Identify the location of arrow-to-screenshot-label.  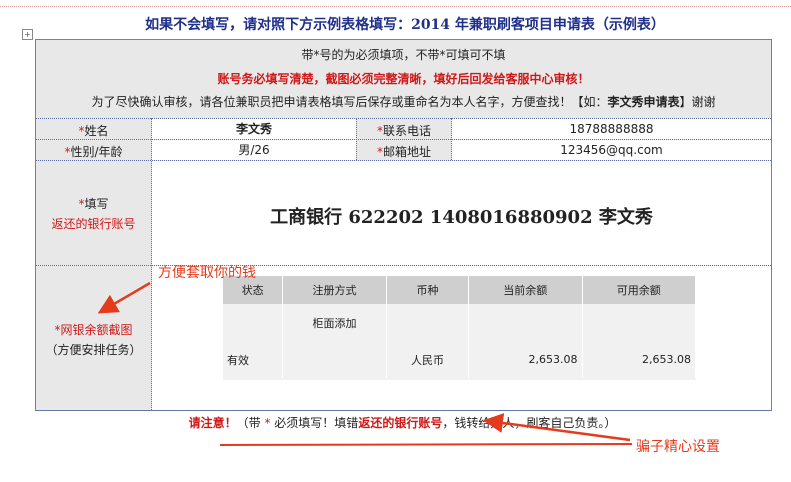
(124, 297).